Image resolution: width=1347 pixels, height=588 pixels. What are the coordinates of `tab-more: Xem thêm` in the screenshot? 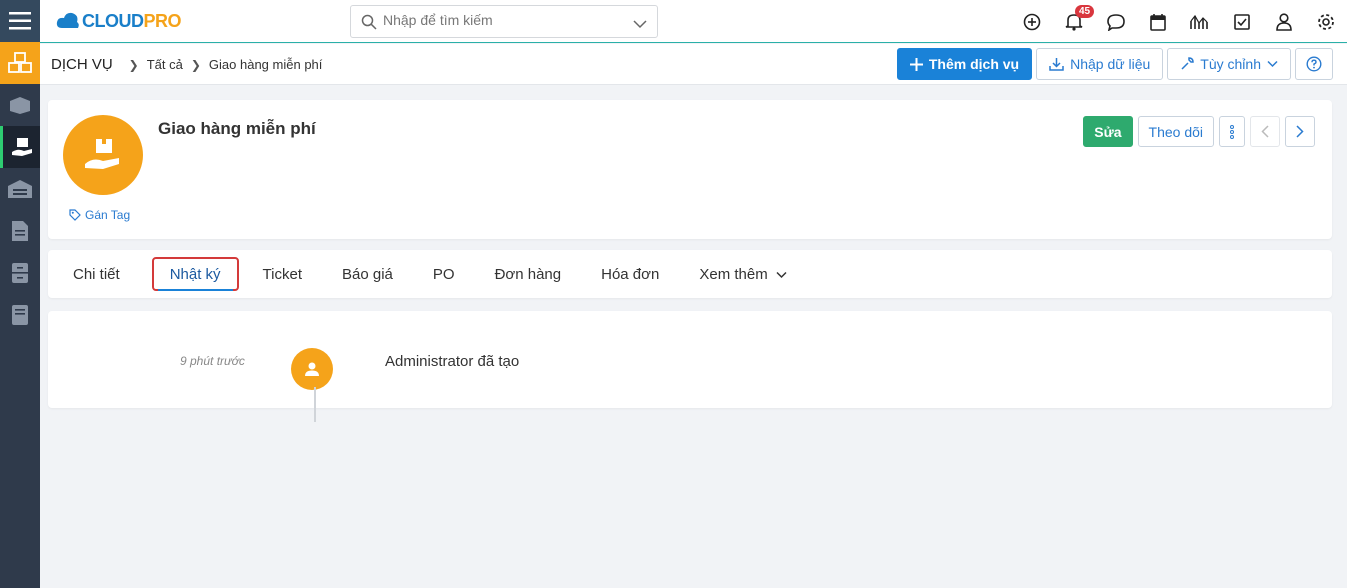 It's located at (742, 274).